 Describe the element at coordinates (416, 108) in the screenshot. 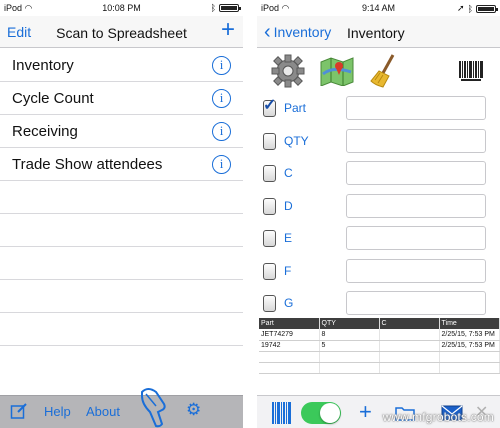

I see `part-input` at that location.